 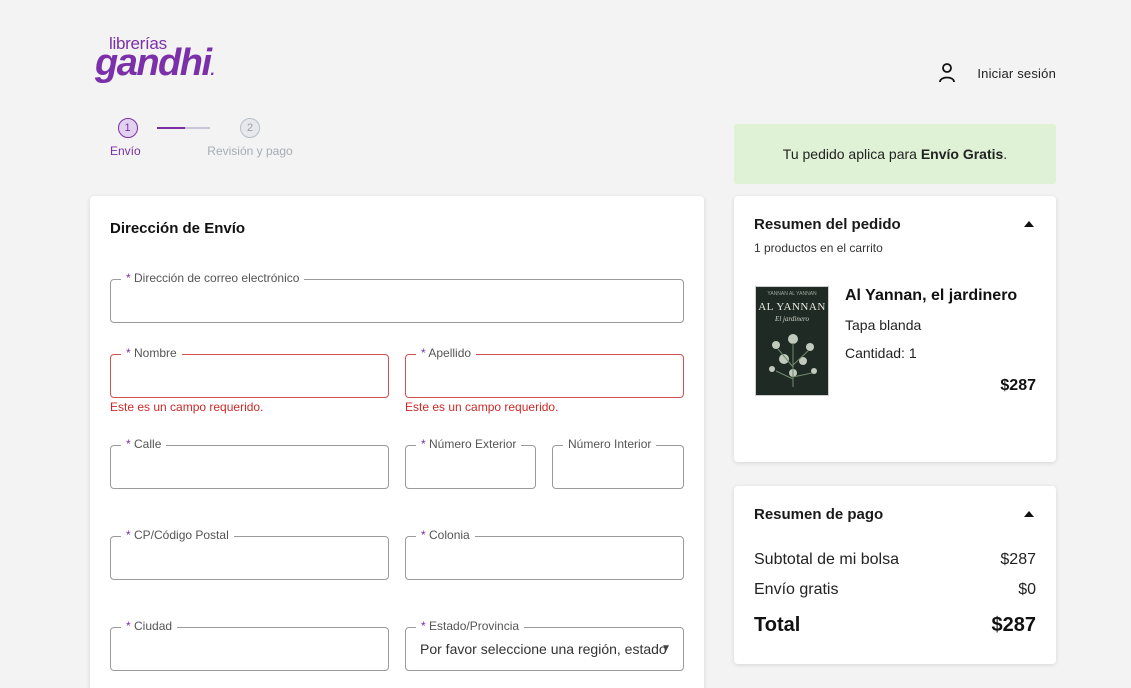 I want to click on step-1-circle: 1, so click(x=127, y=128).